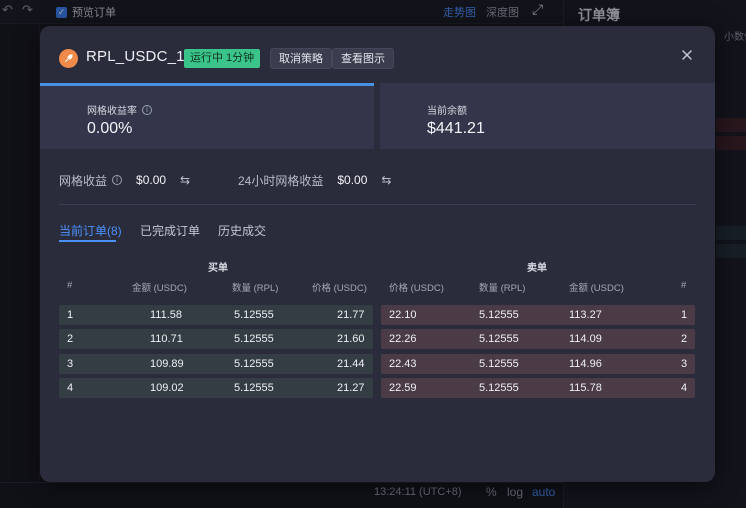 The width and height of the screenshot is (746, 508). I want to click on sell-amount: 114.96, so click(585, 364).